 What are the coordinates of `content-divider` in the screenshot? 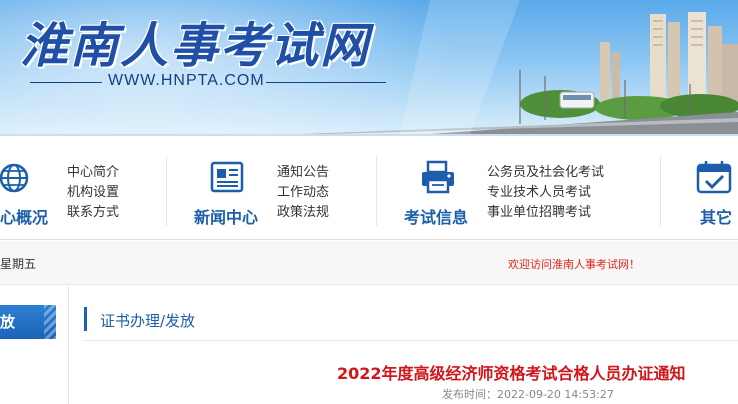 It's located at (68, 345).